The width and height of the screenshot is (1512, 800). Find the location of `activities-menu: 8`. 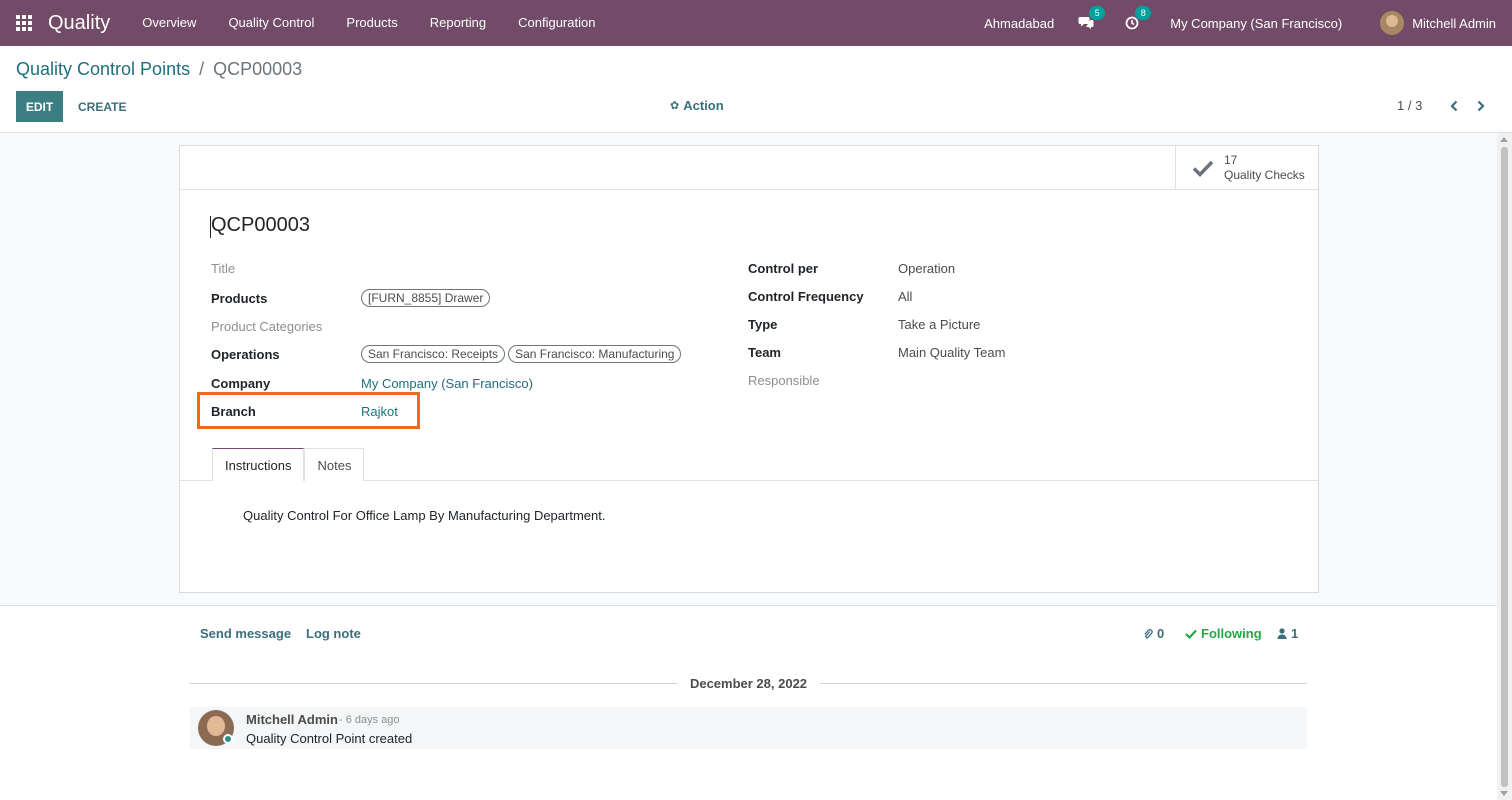

activities-menu: 8 is located at coordinates (1138, 19).